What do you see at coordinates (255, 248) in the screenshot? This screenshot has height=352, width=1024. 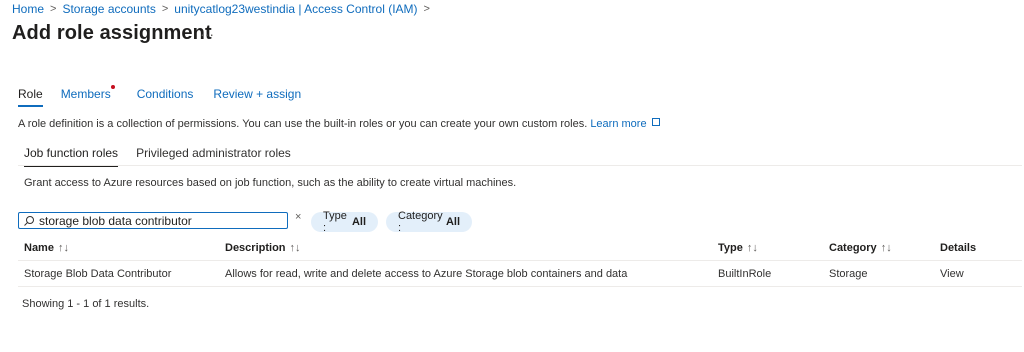 I see `column-header-description-label: Description` at bounding box center [255, 248].